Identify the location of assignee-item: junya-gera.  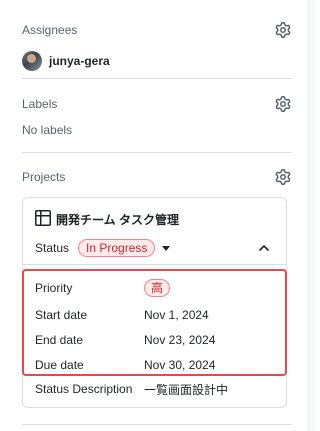
(157, 61).